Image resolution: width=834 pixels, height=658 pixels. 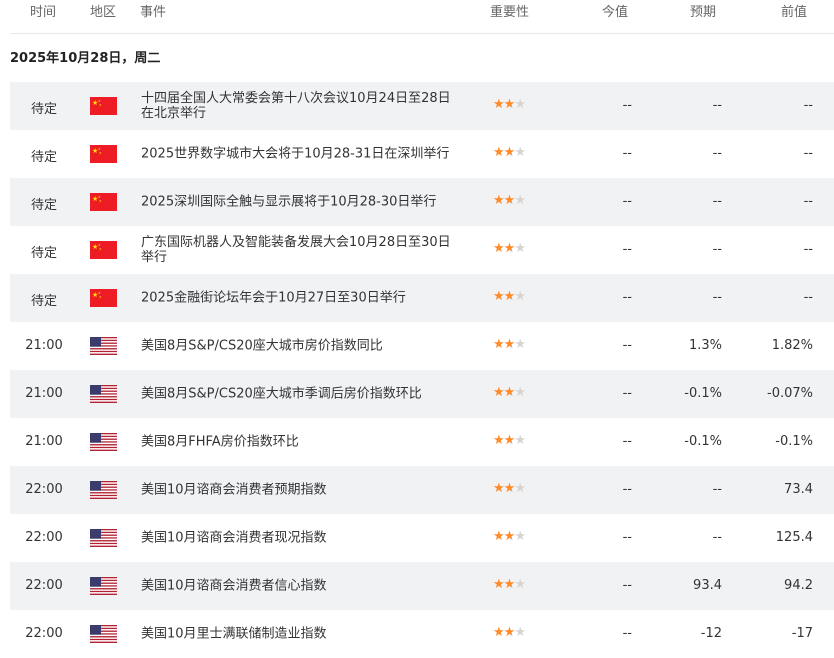 I want to click on table-row: 22:00 美国10月谘商会消费者现况指数 ★★★ -- -- 125.4, so click(x=422, y=538).